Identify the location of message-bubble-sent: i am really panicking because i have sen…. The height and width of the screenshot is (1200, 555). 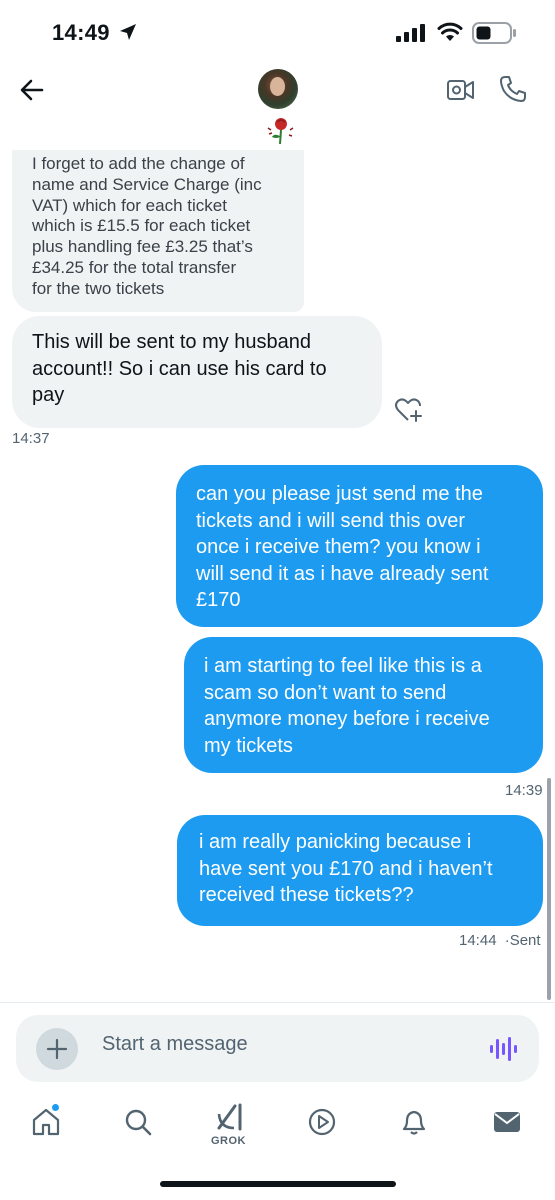
(360, 870).